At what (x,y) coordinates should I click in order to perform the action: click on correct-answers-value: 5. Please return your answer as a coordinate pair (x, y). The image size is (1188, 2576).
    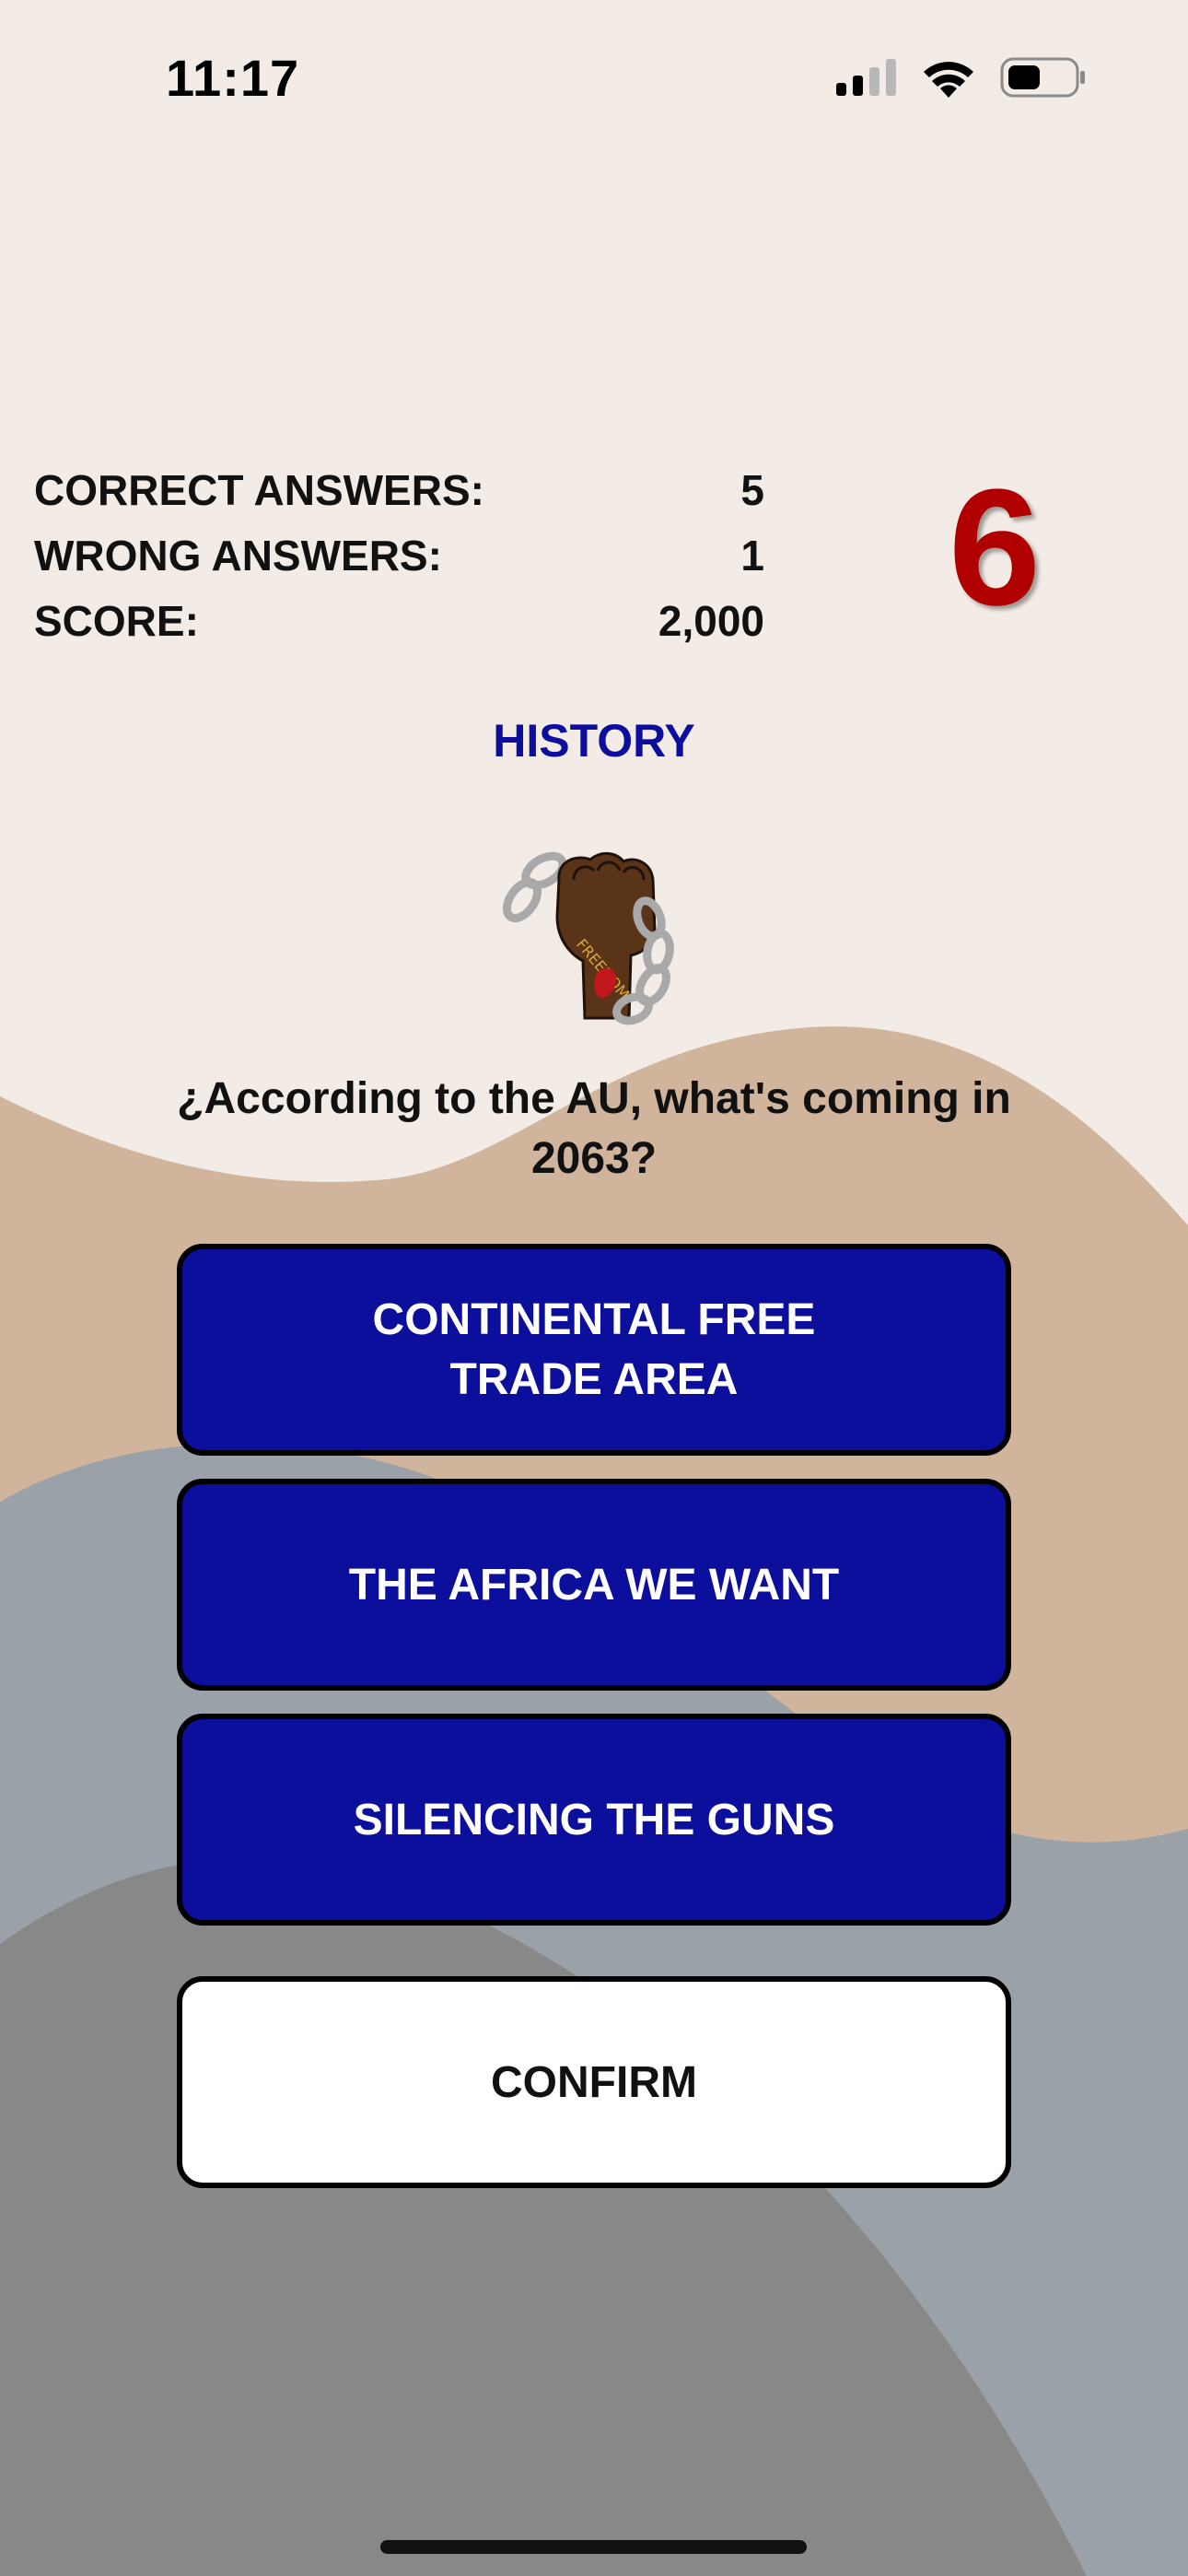
    Looking at the image, I should click on (752, 490).